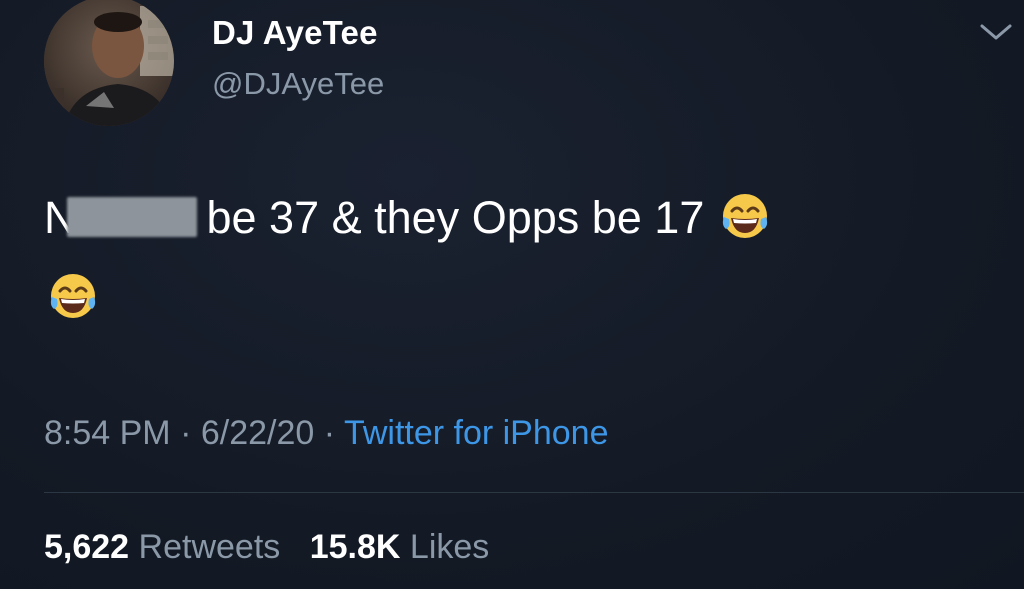 This screenshot has height=589, width=1024. I want to click on tweet-meta: 8:54 PM · 6/22/20 · Twitter for iPhone, so click(326, 433).